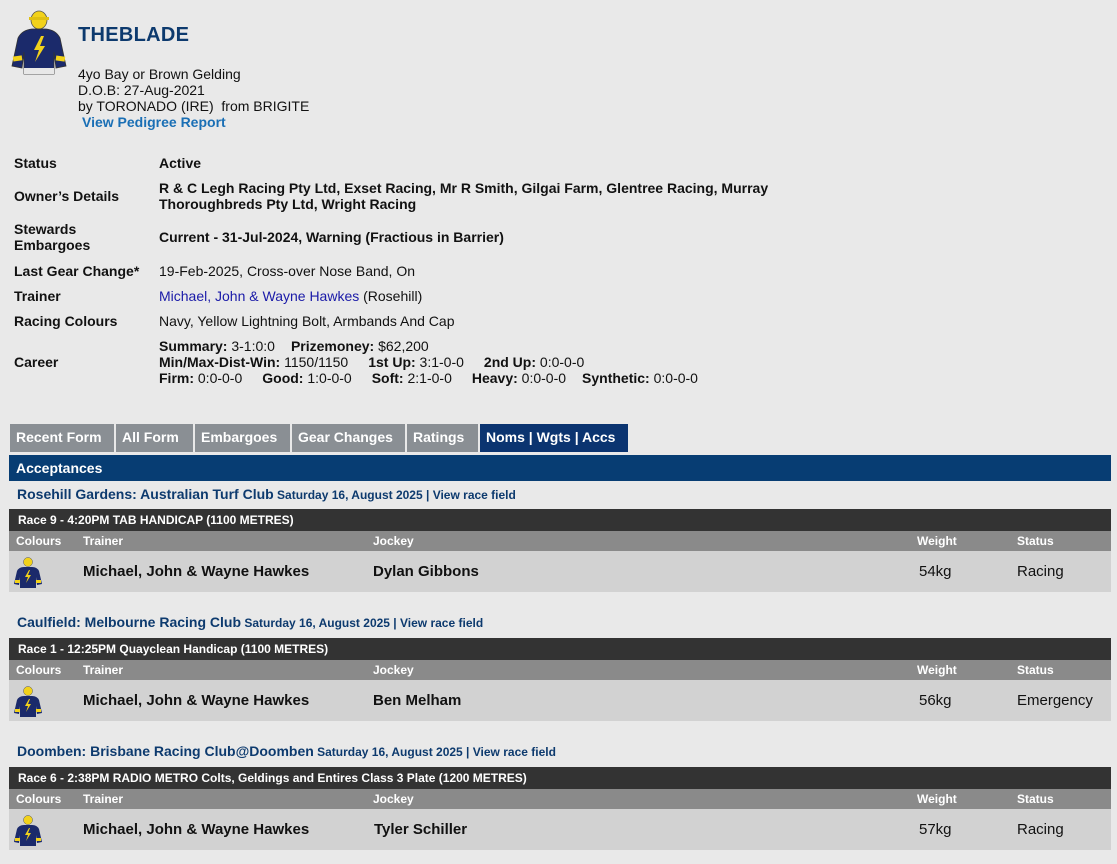 Image resolution: width=1117 pixels, height=864 pixels. I want to click on synthetic-label: Synthetic:, so click(616, 378).